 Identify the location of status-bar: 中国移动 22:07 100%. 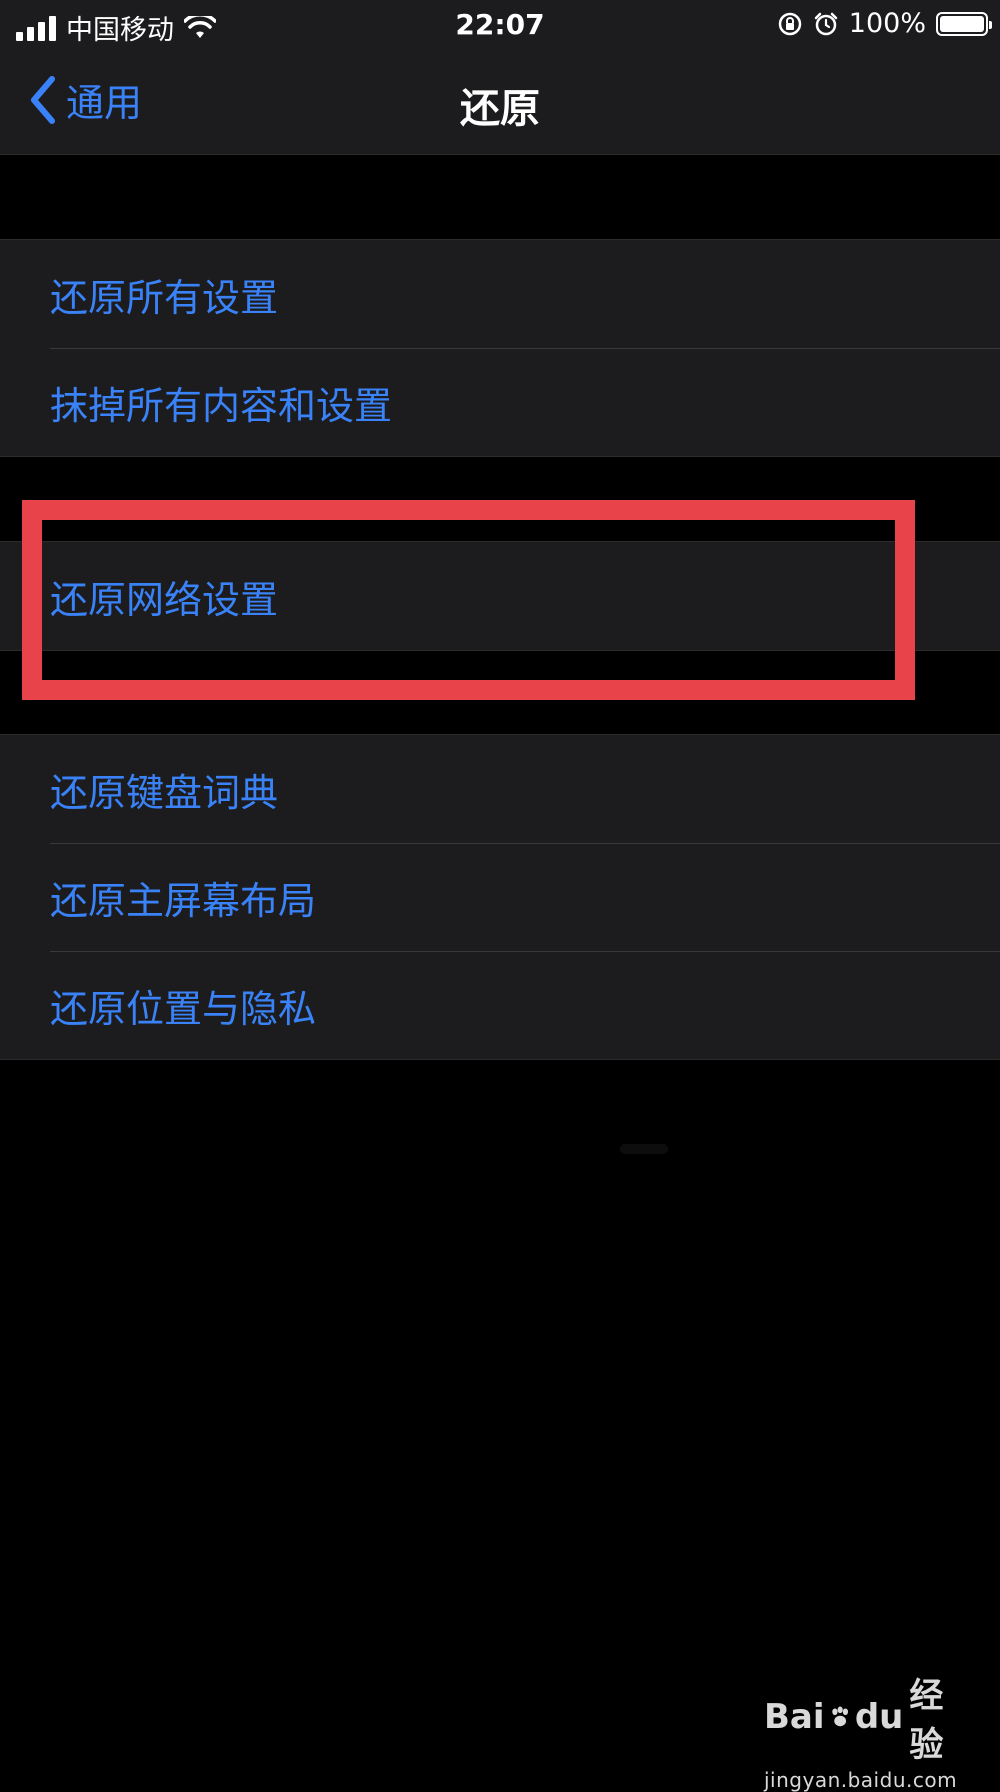
(500, 26).